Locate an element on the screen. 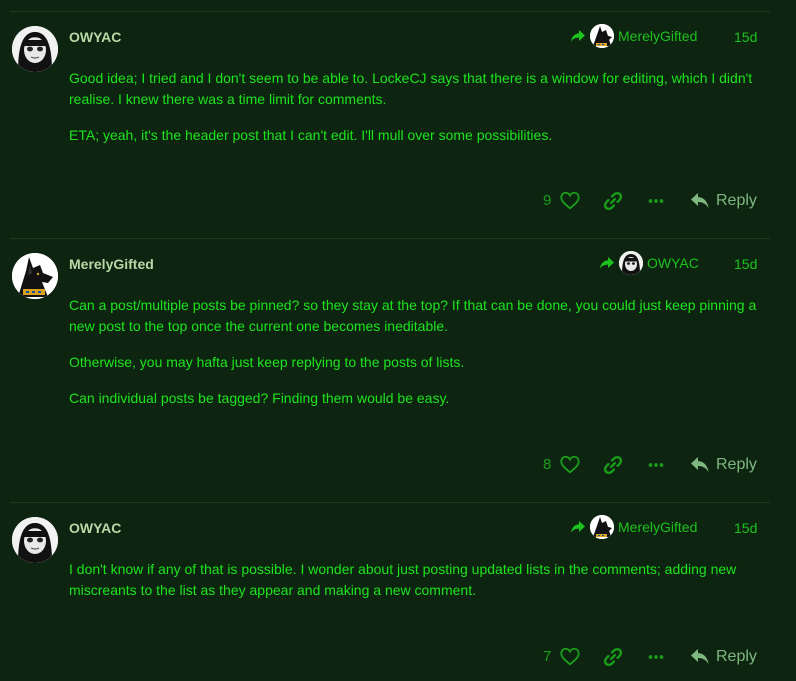  like-count: 8 is located at coordinates (547, 464).